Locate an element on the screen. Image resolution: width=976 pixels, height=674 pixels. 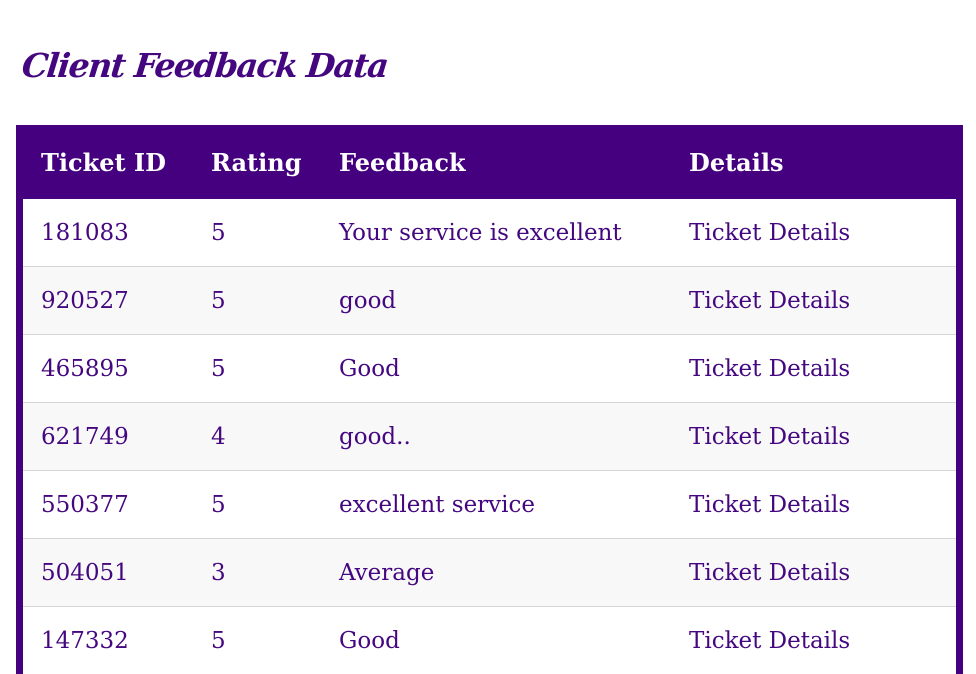
rating-cell: 4 is located at coordinates (257, 436).